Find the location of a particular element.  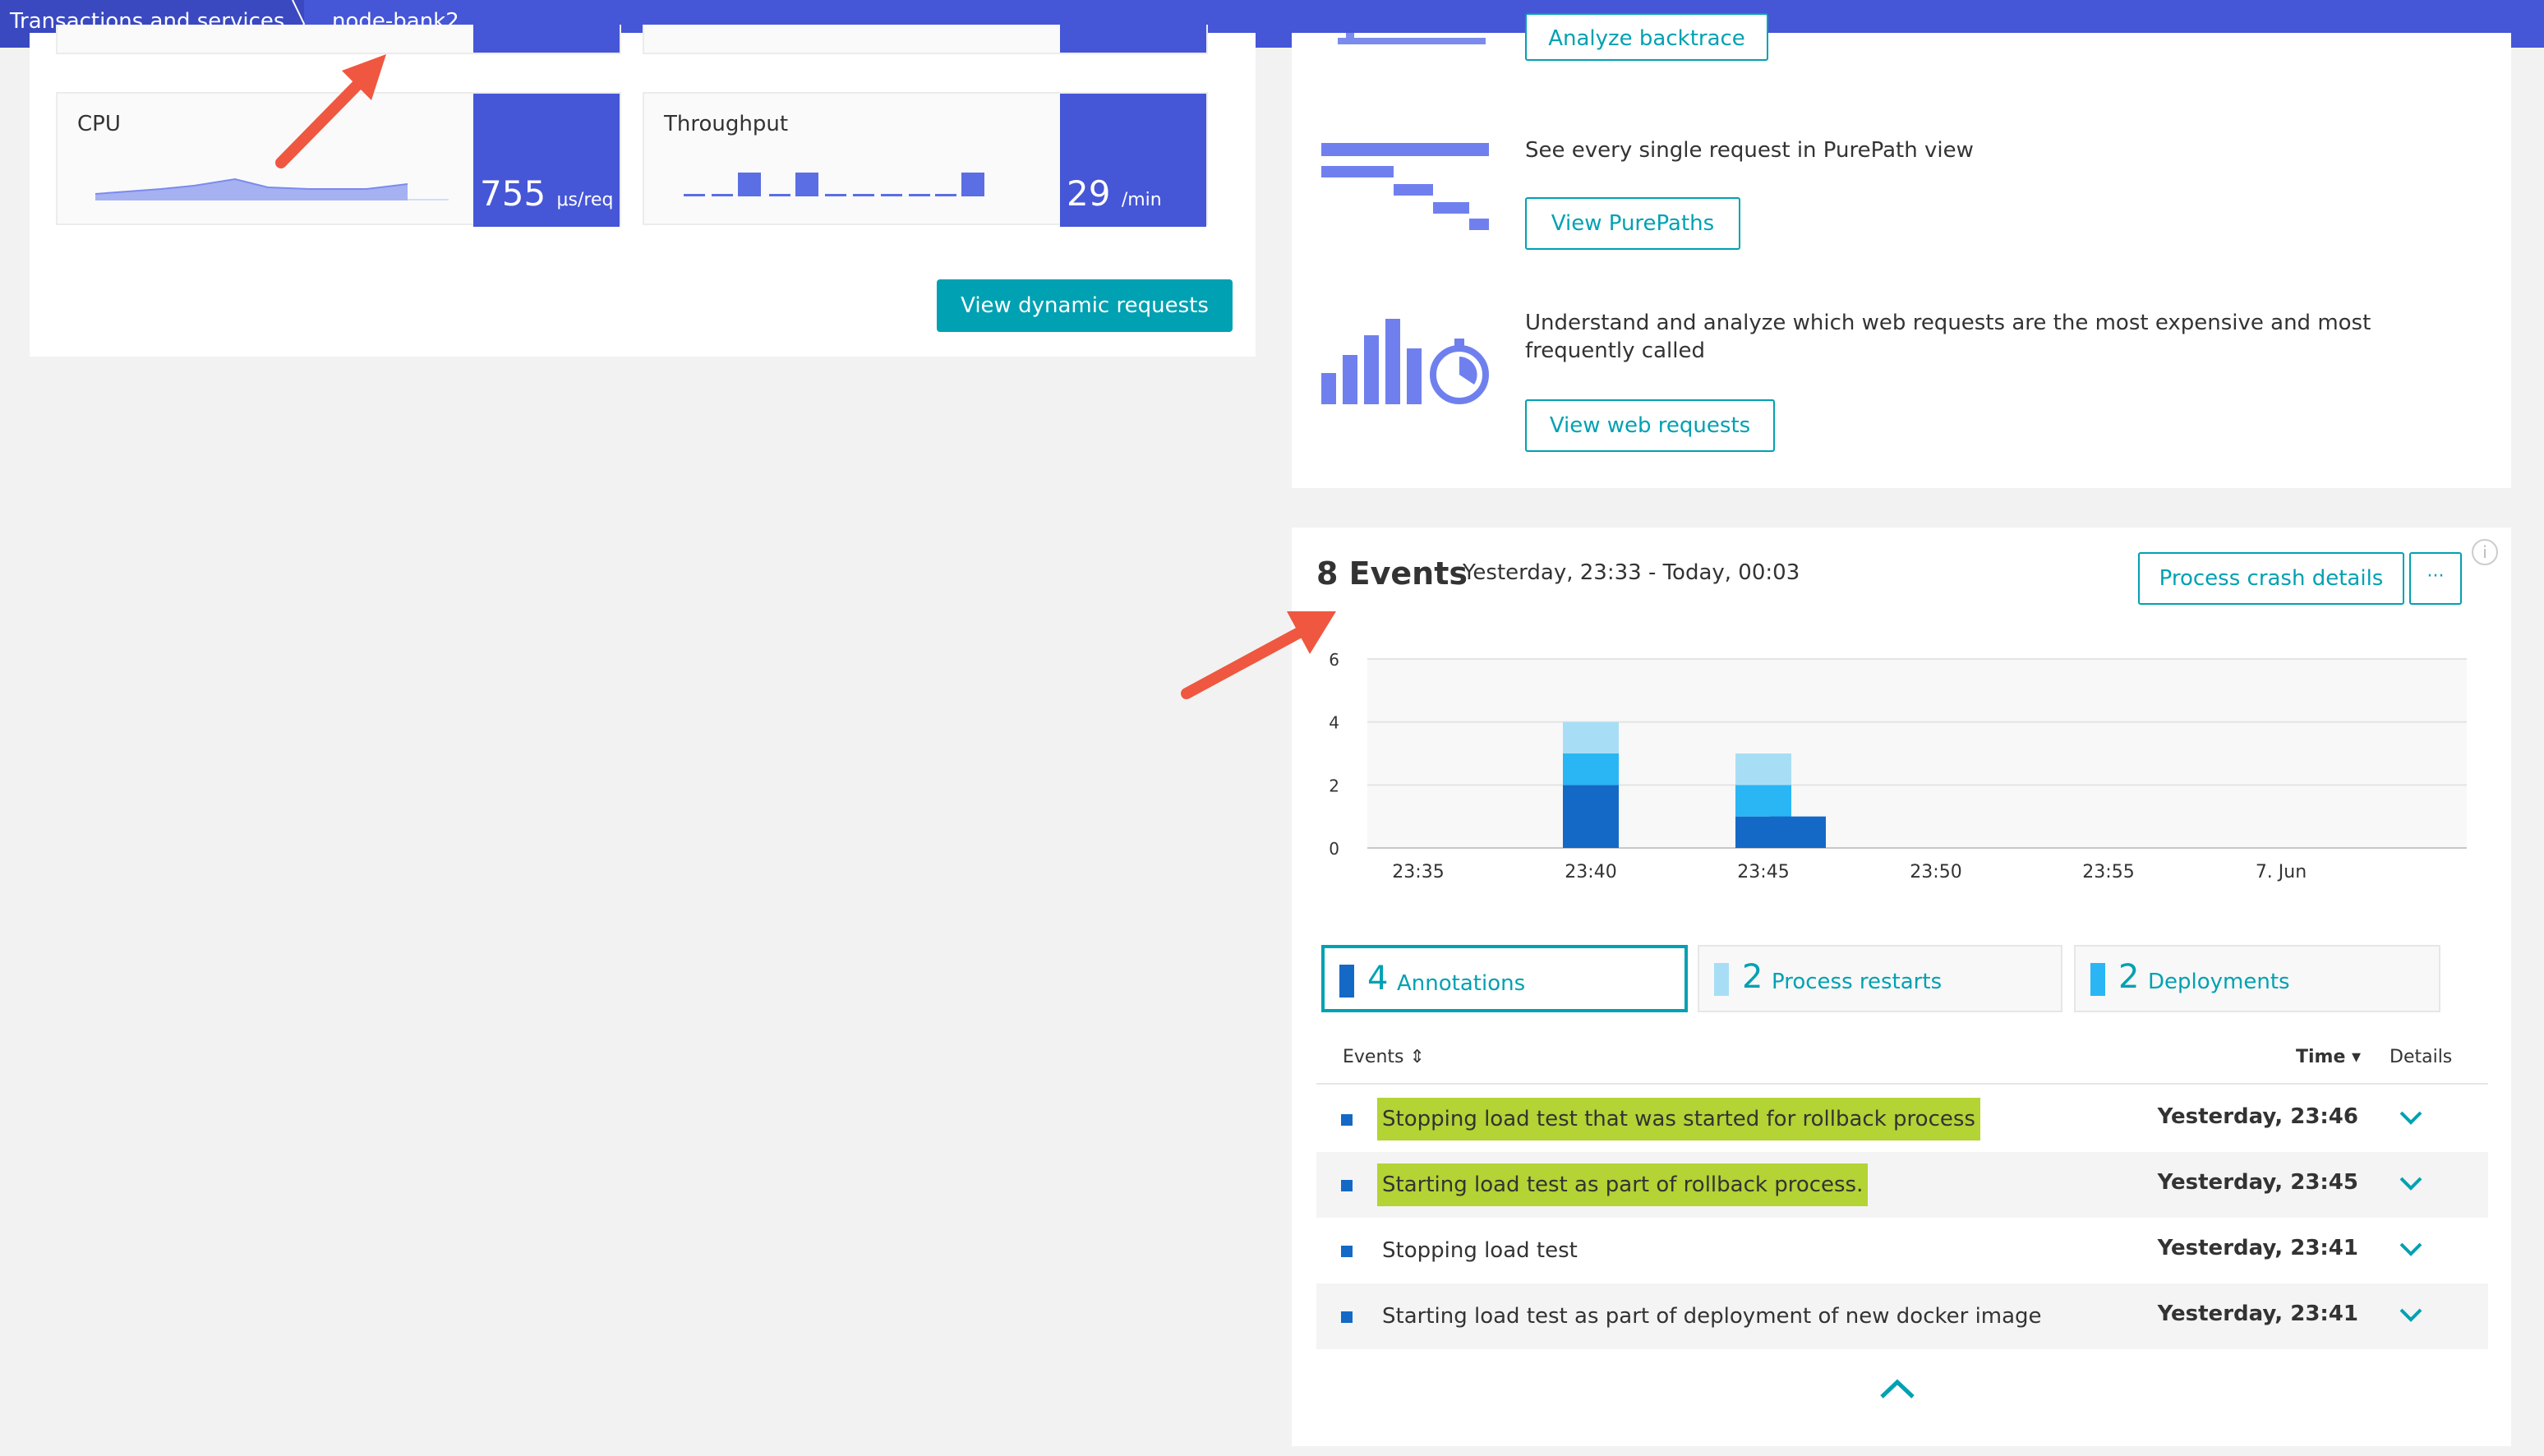

x-tick-label: 23:40 is located at coordinates (1590, 872).